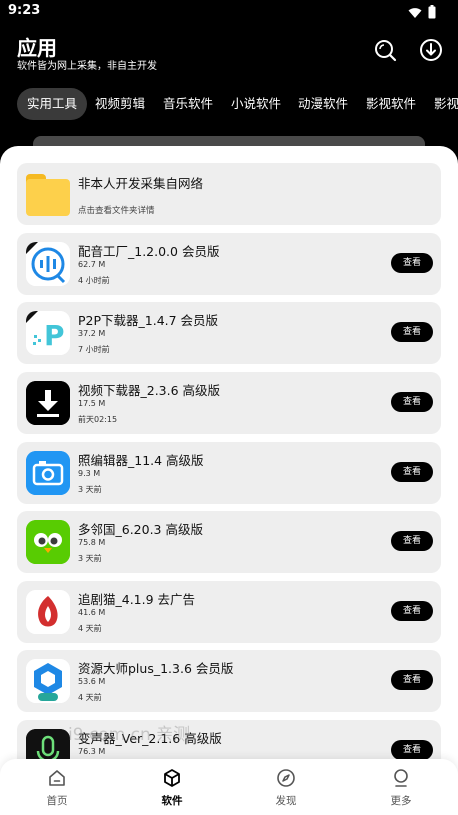  I want to click on duolingo-icon, so click(48, 542).